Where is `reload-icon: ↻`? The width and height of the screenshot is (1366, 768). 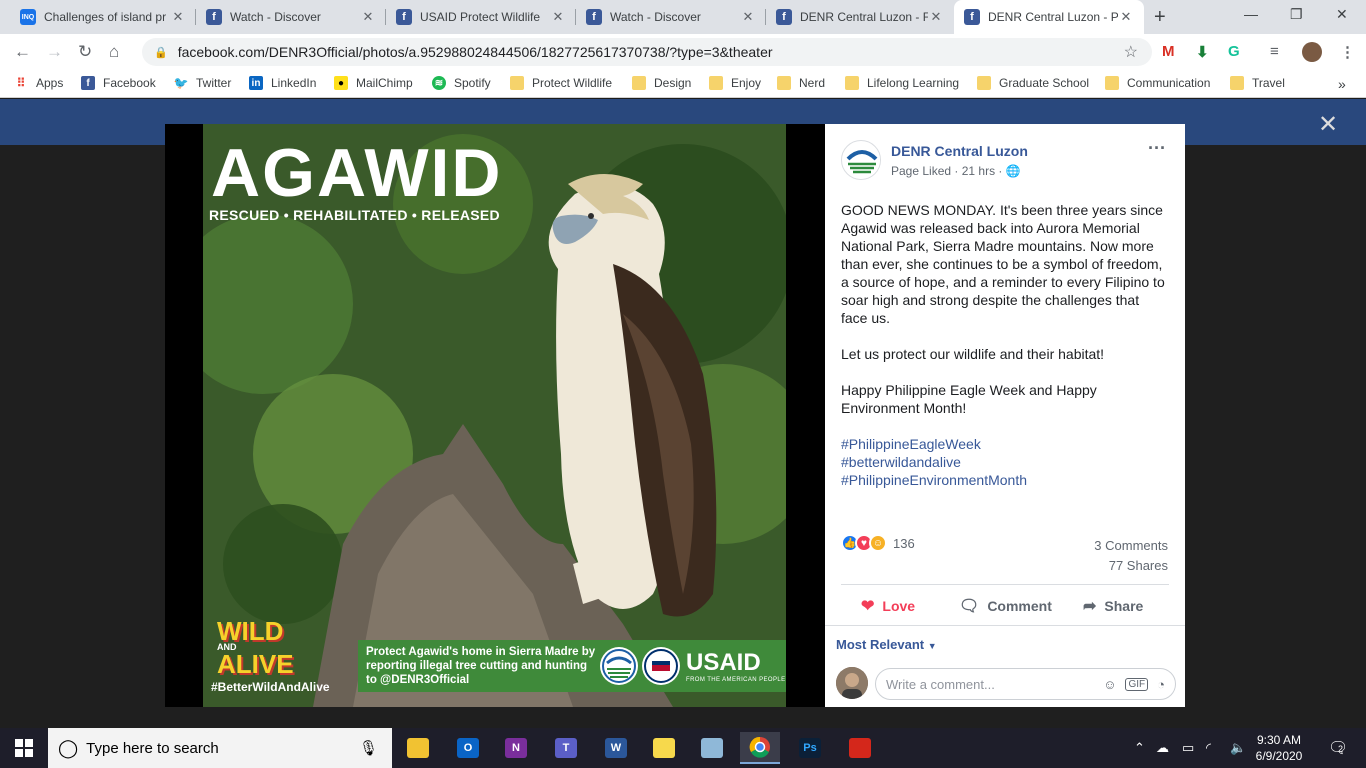 reload-icon: ↻ is located at coordinates (85, 52).